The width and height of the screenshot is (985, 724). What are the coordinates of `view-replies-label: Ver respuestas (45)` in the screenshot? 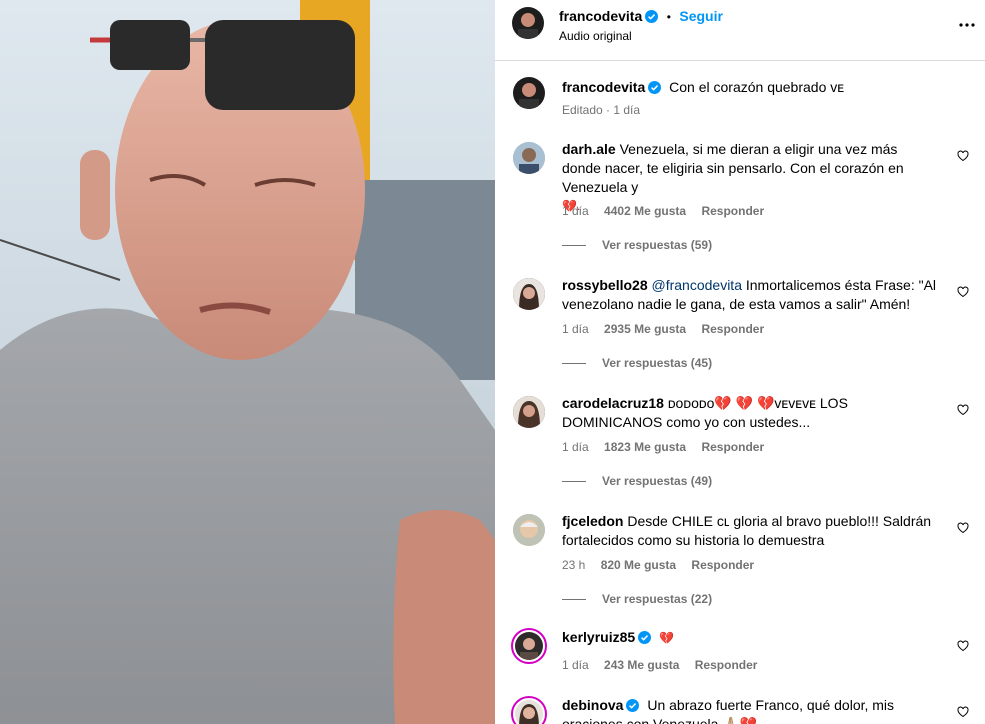 It's located at (657, 363).